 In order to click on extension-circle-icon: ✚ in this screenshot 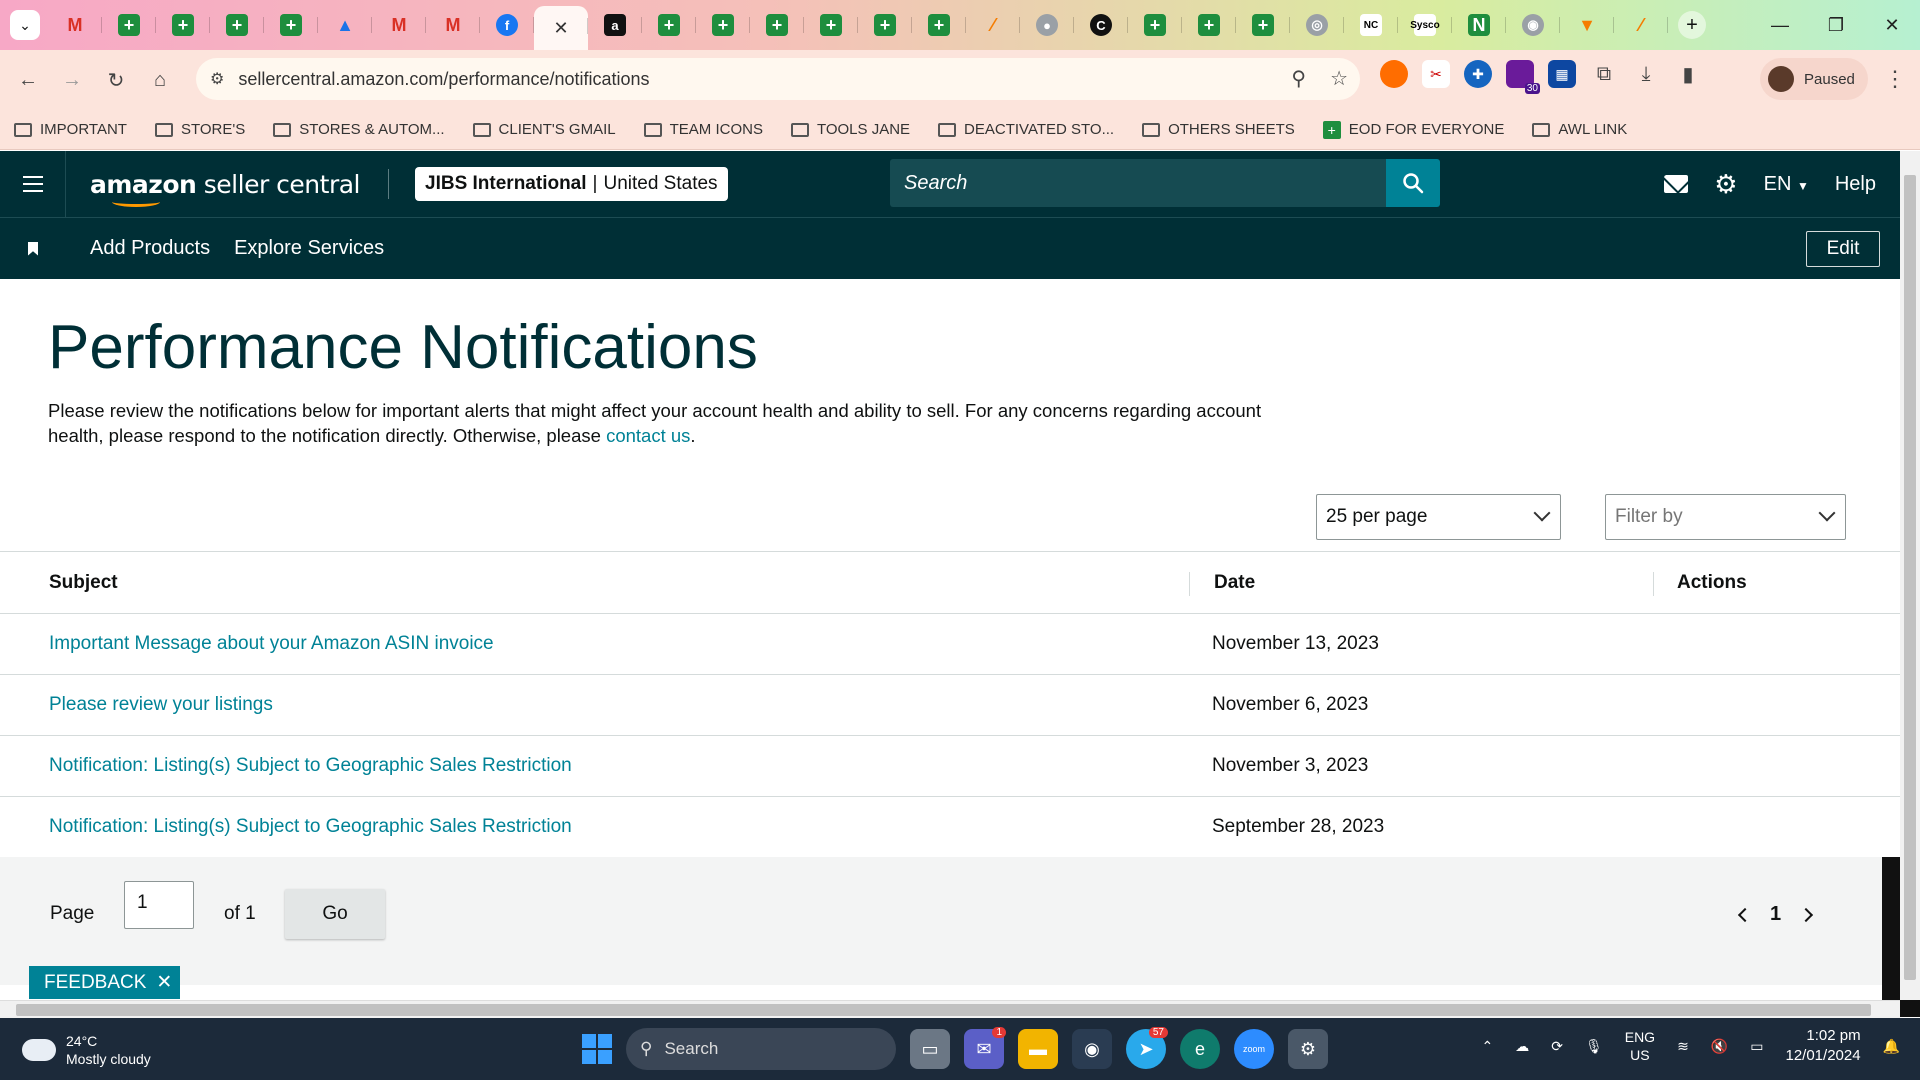, I will do `click(1478, 74)`.